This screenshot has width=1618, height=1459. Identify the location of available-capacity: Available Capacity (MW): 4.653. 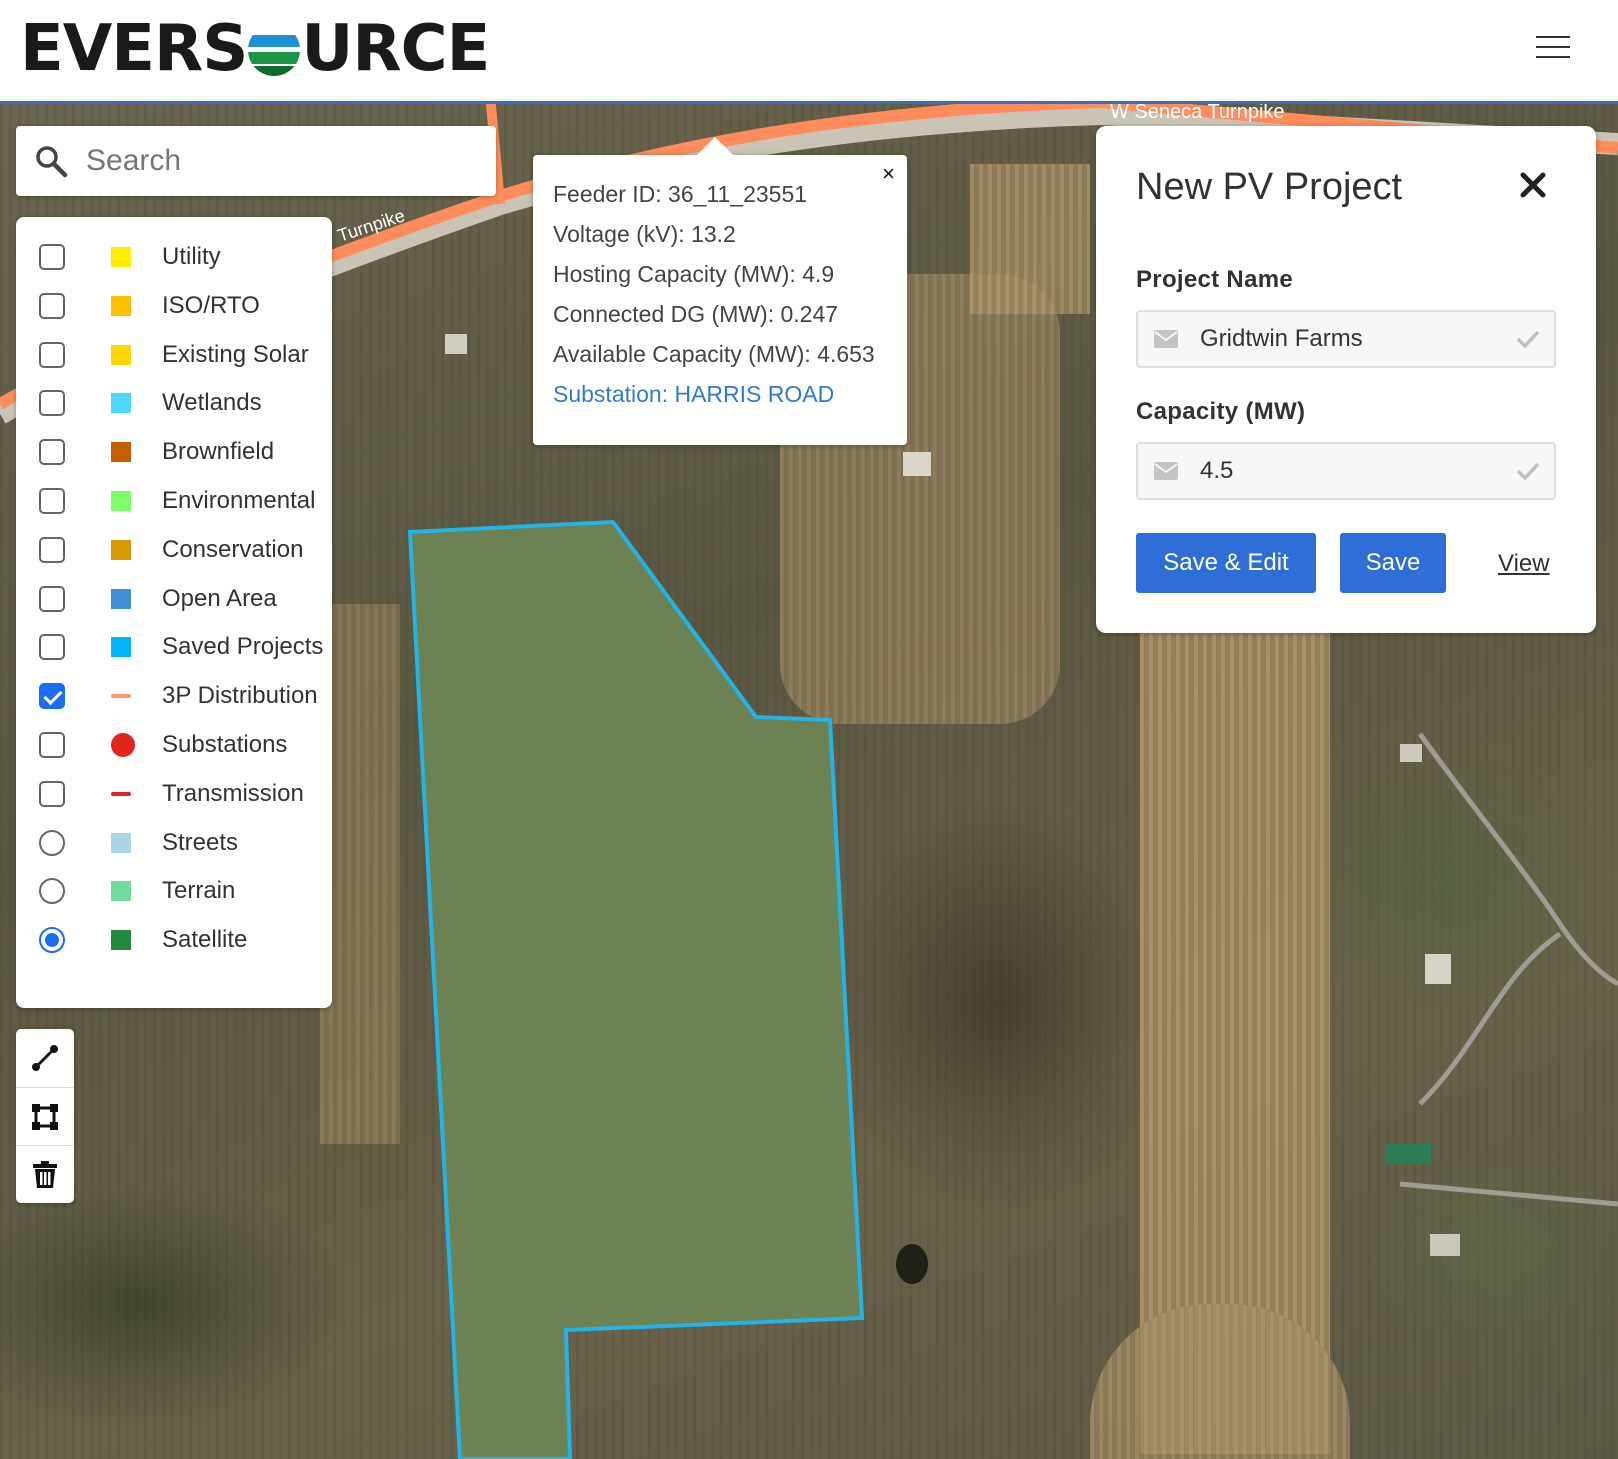
(714, 354).